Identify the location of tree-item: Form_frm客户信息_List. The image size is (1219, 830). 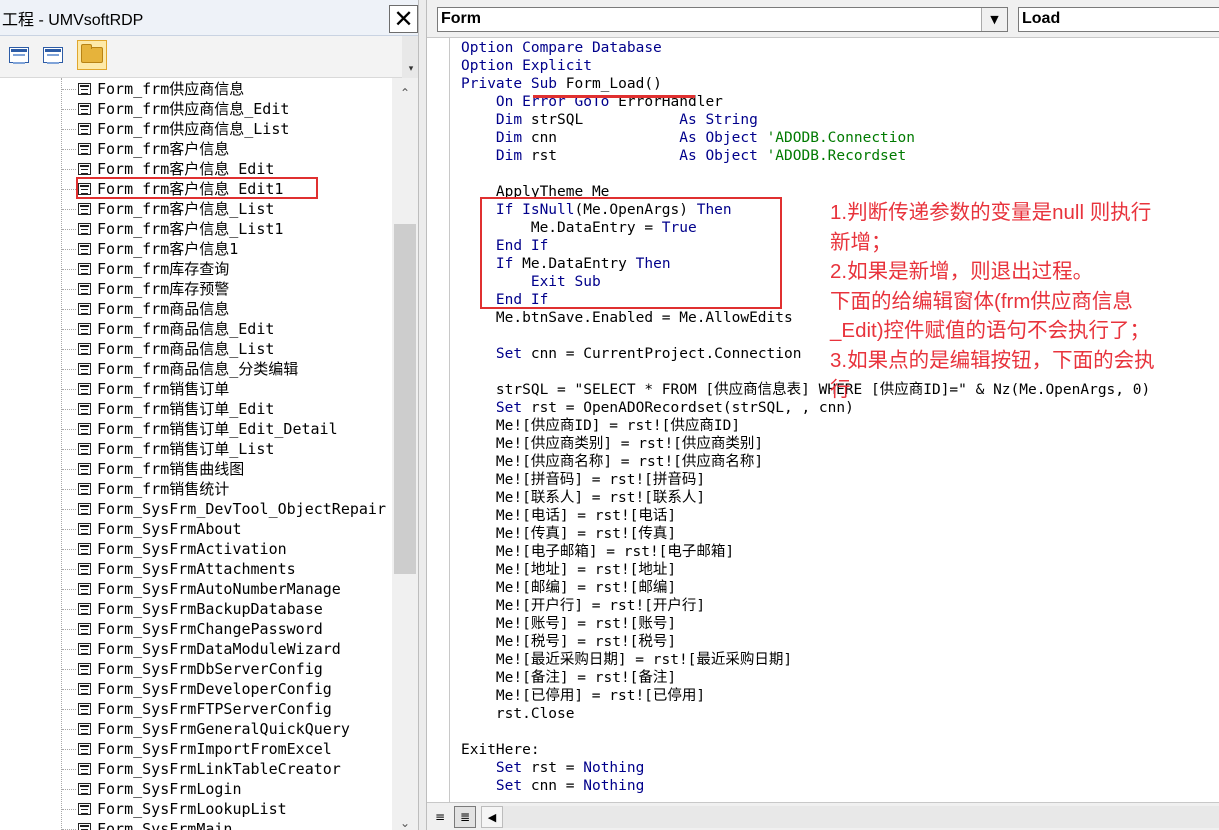
(196, 209).